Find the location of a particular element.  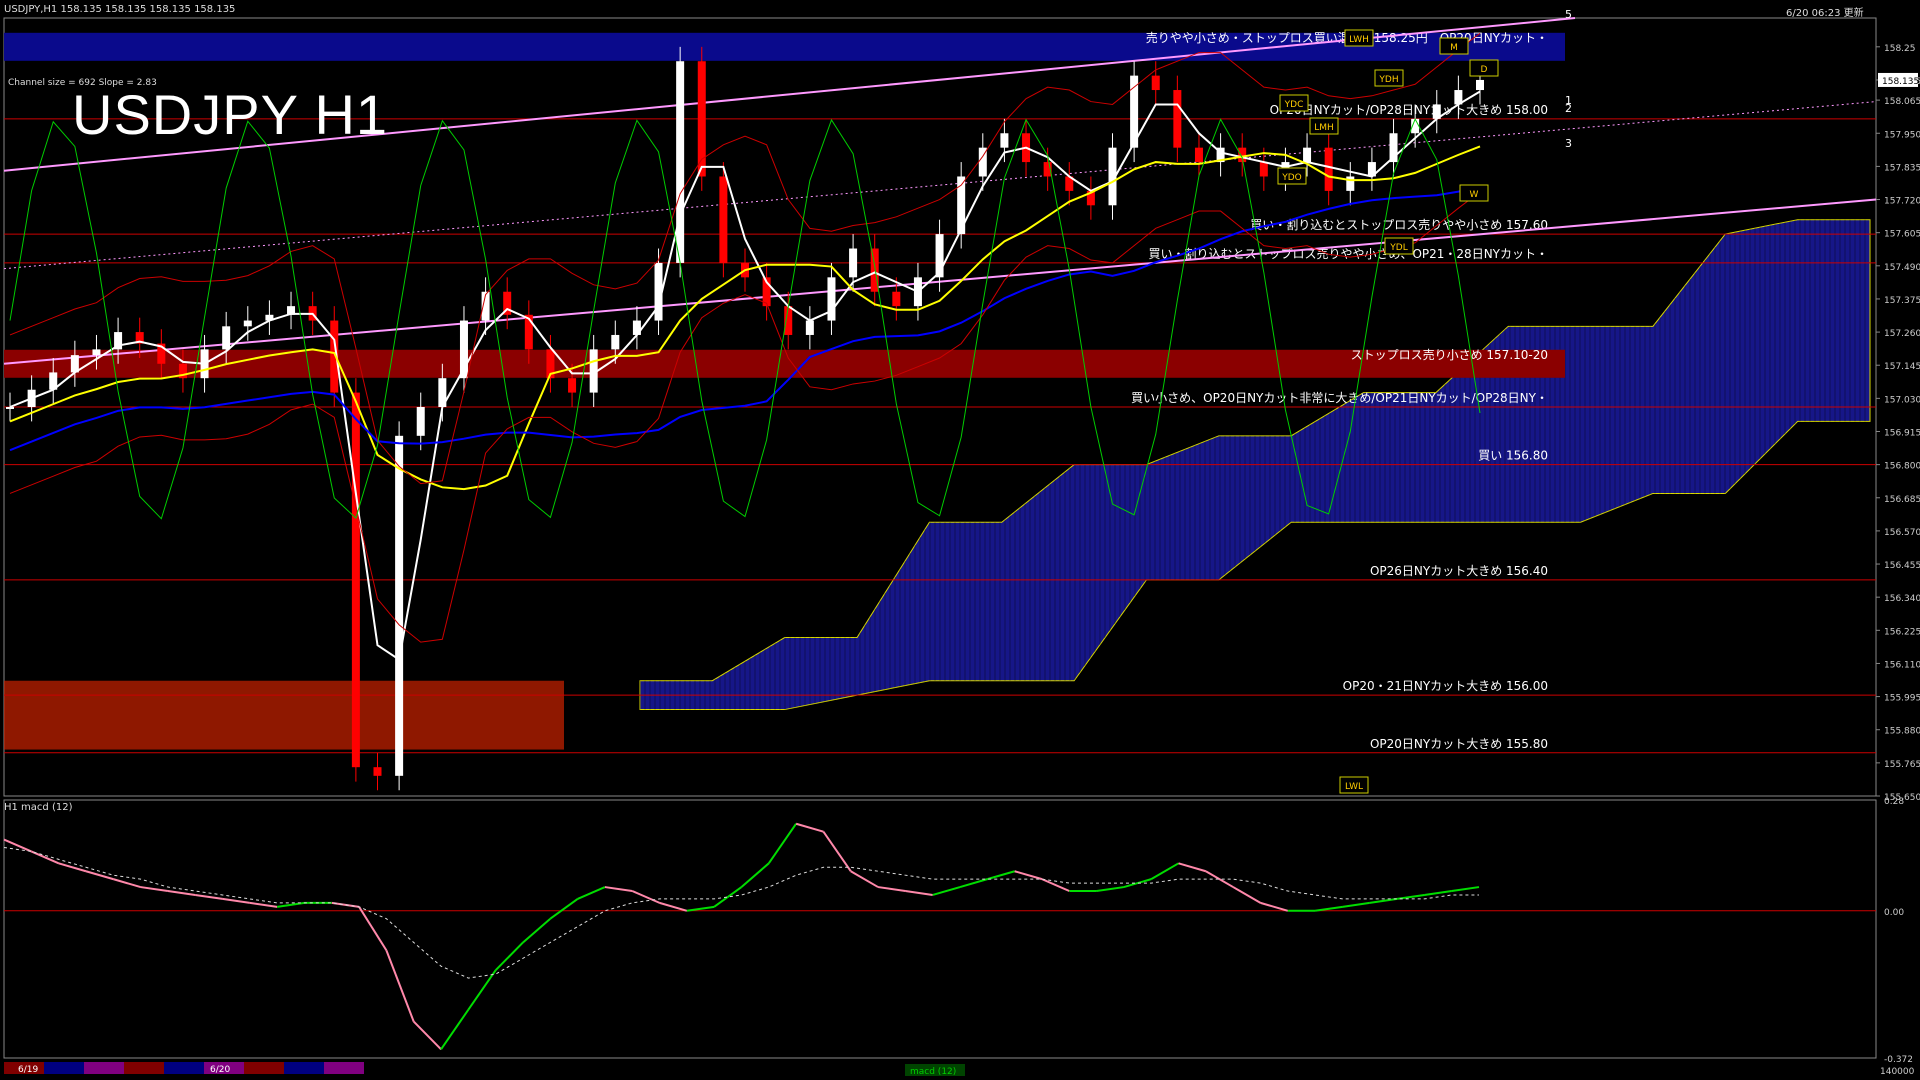

macd-tab-label: macd (12) is located at coordinates (933, 1072).